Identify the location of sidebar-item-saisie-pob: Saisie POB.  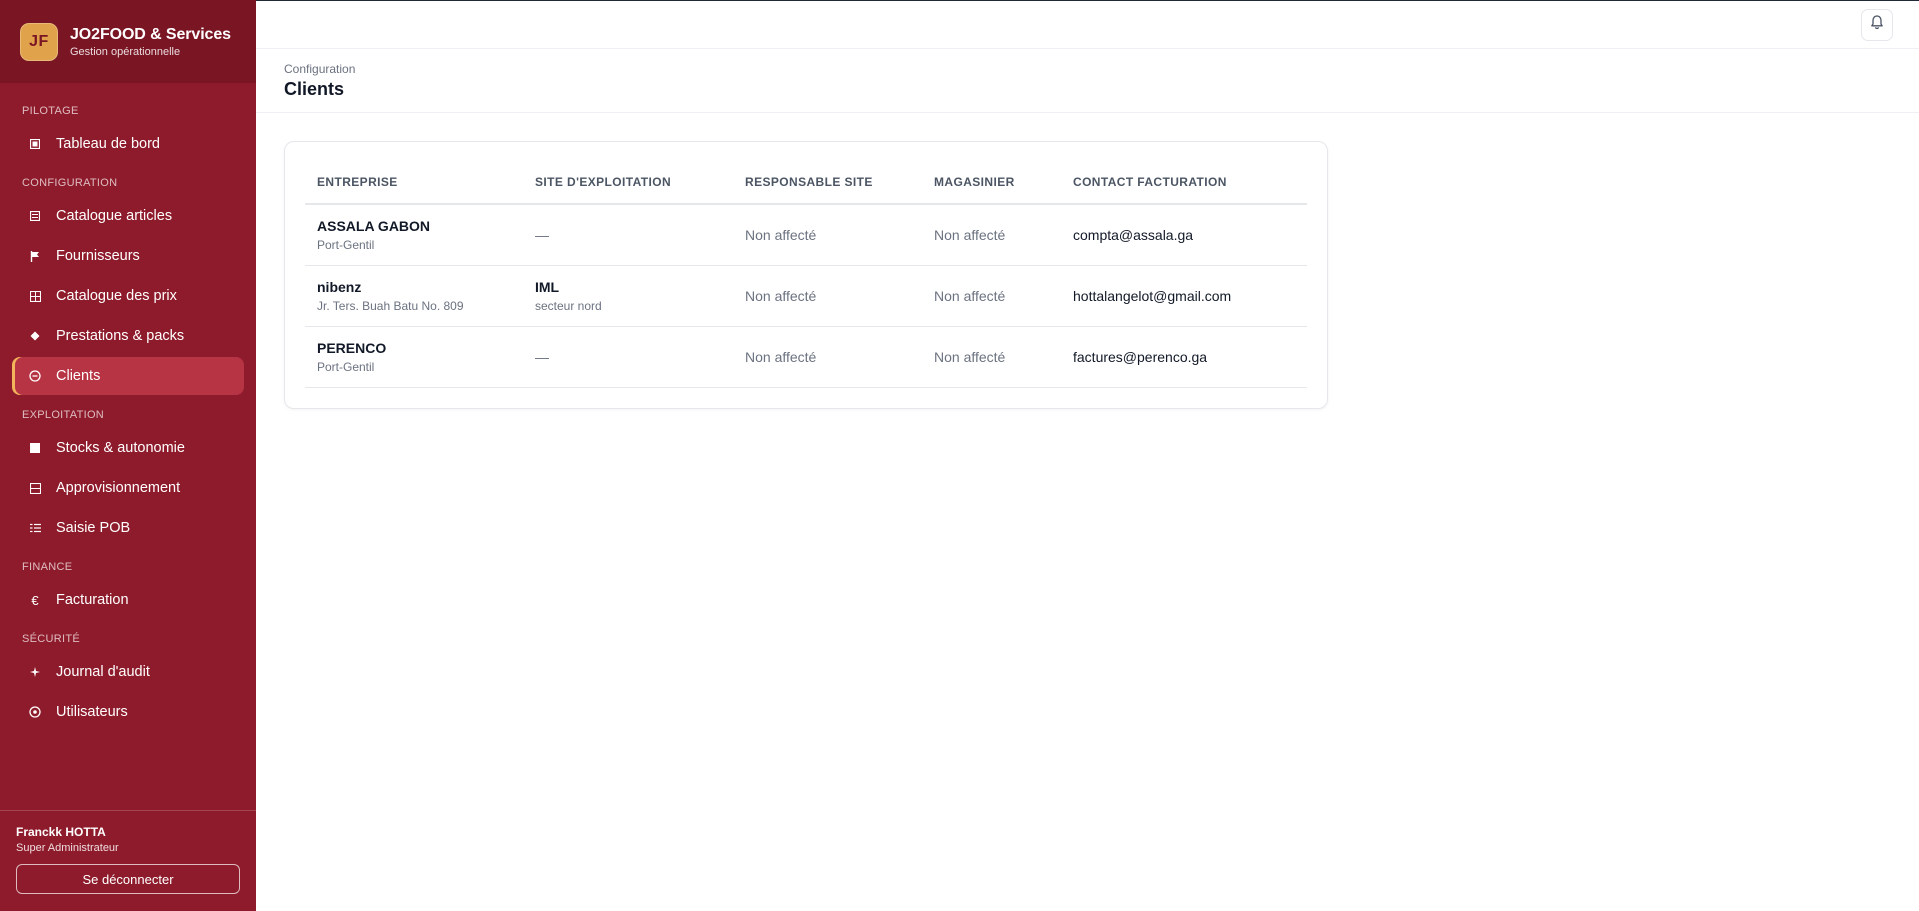
(128, 528).